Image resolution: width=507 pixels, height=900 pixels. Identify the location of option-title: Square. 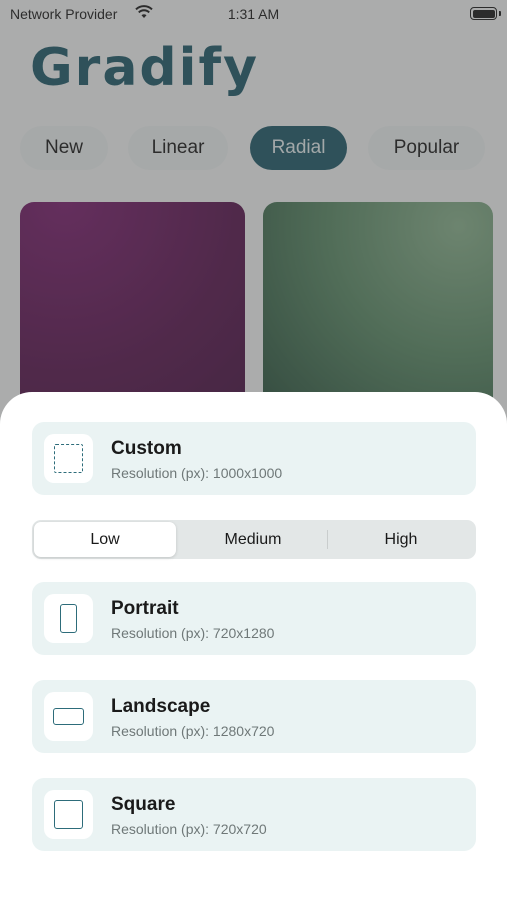
(143, 804).